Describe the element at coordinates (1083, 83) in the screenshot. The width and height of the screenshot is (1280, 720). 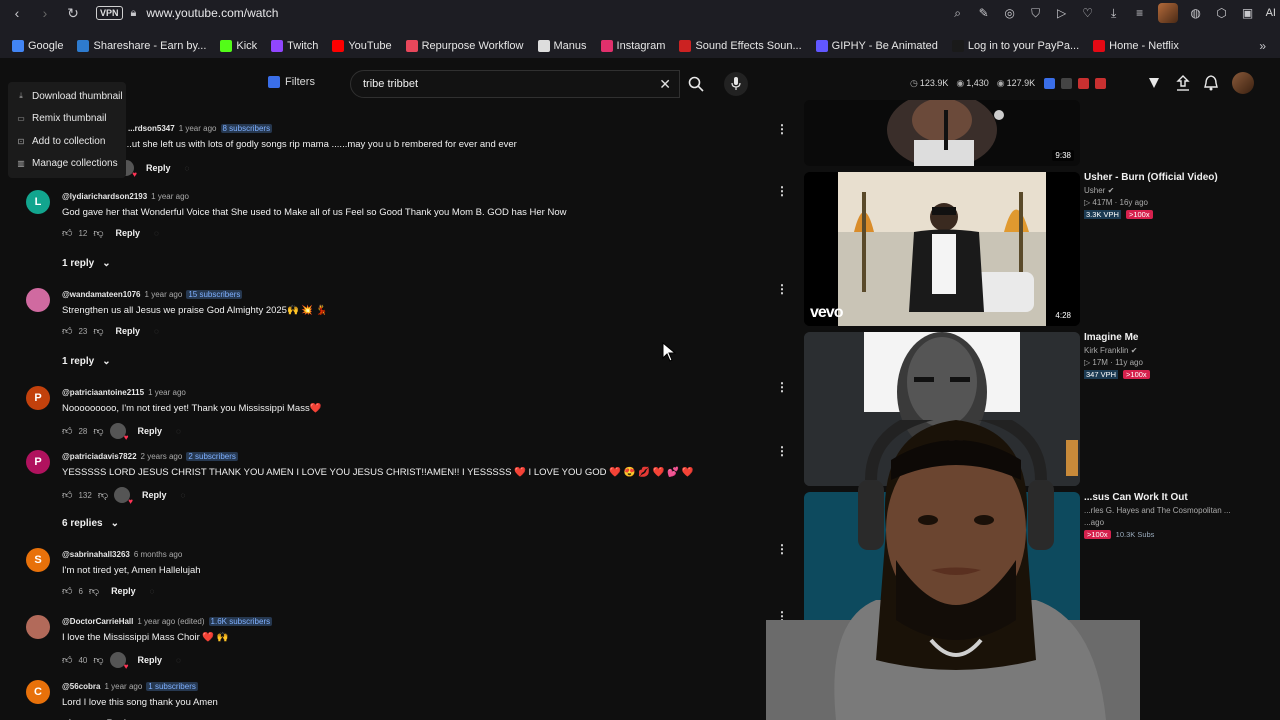
I see `flag-icon` at that location.